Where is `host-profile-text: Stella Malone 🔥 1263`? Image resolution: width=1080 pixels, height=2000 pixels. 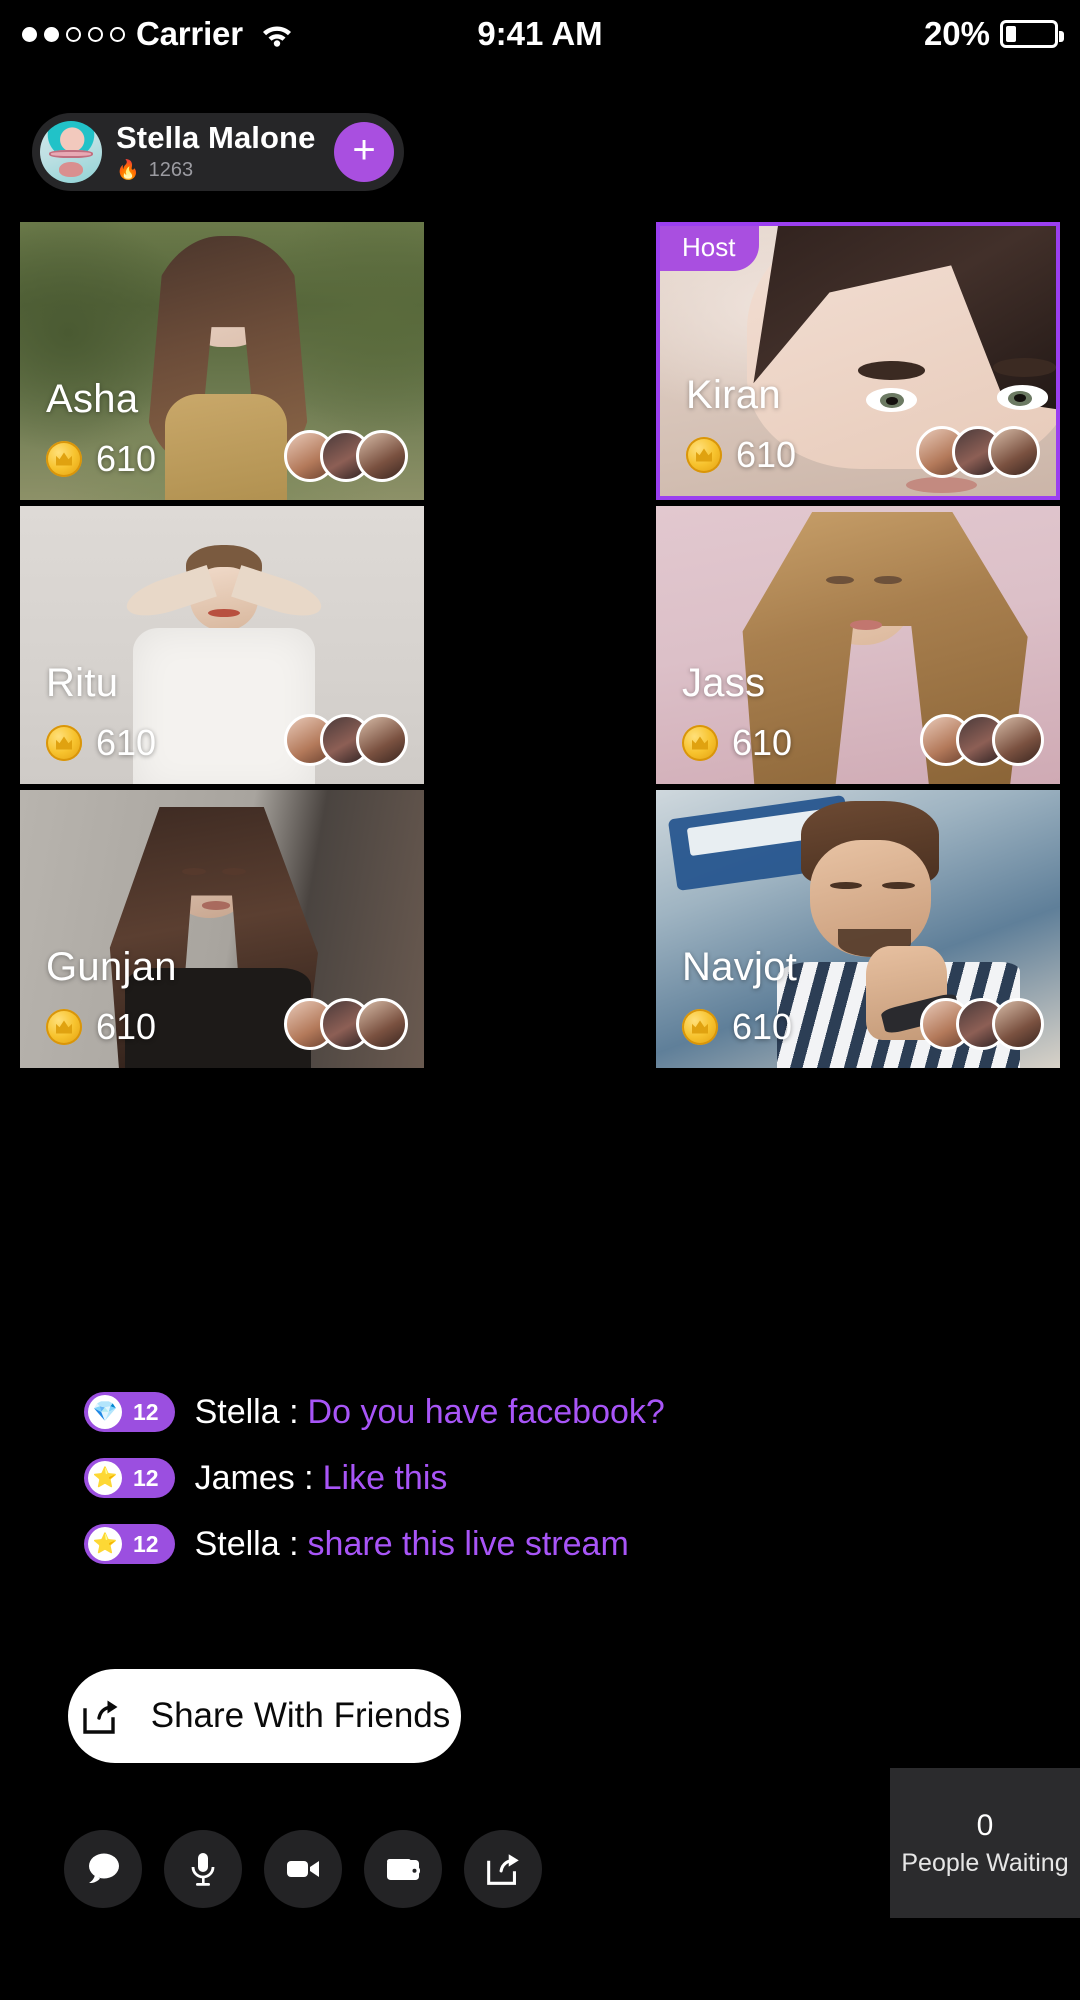
host-profile-text: Stella Malone 🔥 1263 is located at coordinates (216, 151).